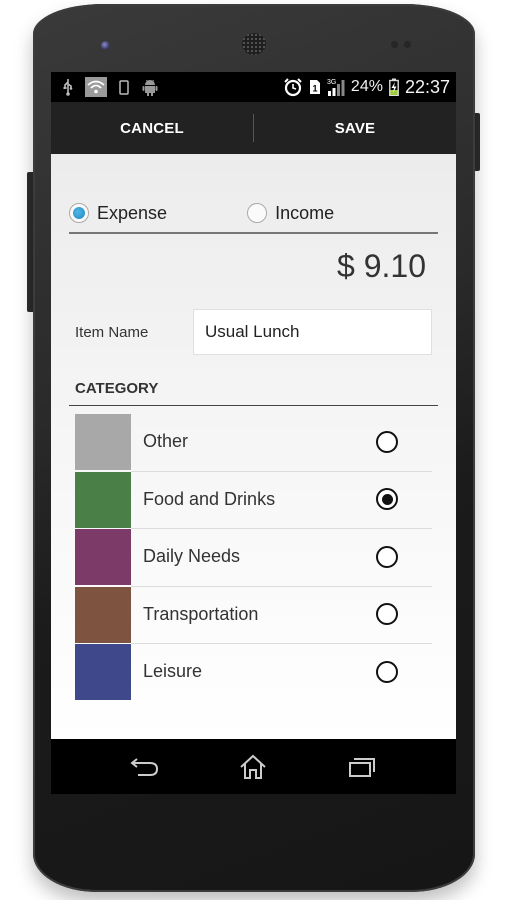 This screenshot has height=900, width=506. What do you see at coordinates (201, 613) in the screenshot?
I see `category-label: Transportation` at bounding box center [201, 613].